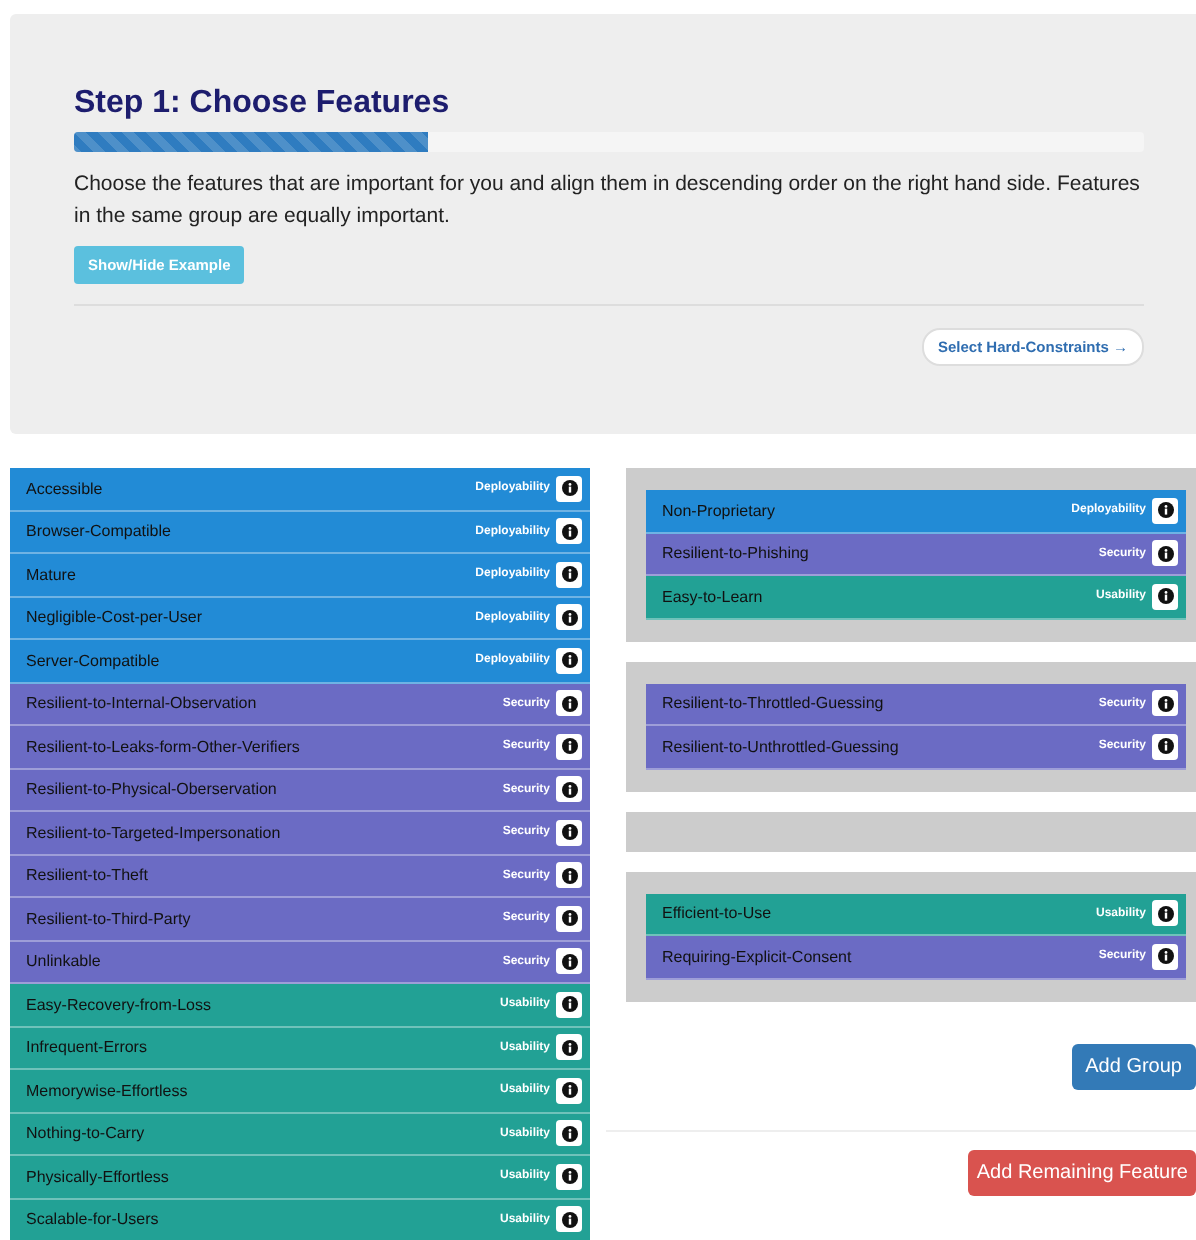  Describe the element at coordinates (119, 1004) in the screenshot. I see `feature-name: Easy-Recovery-from-Loss` at that location.